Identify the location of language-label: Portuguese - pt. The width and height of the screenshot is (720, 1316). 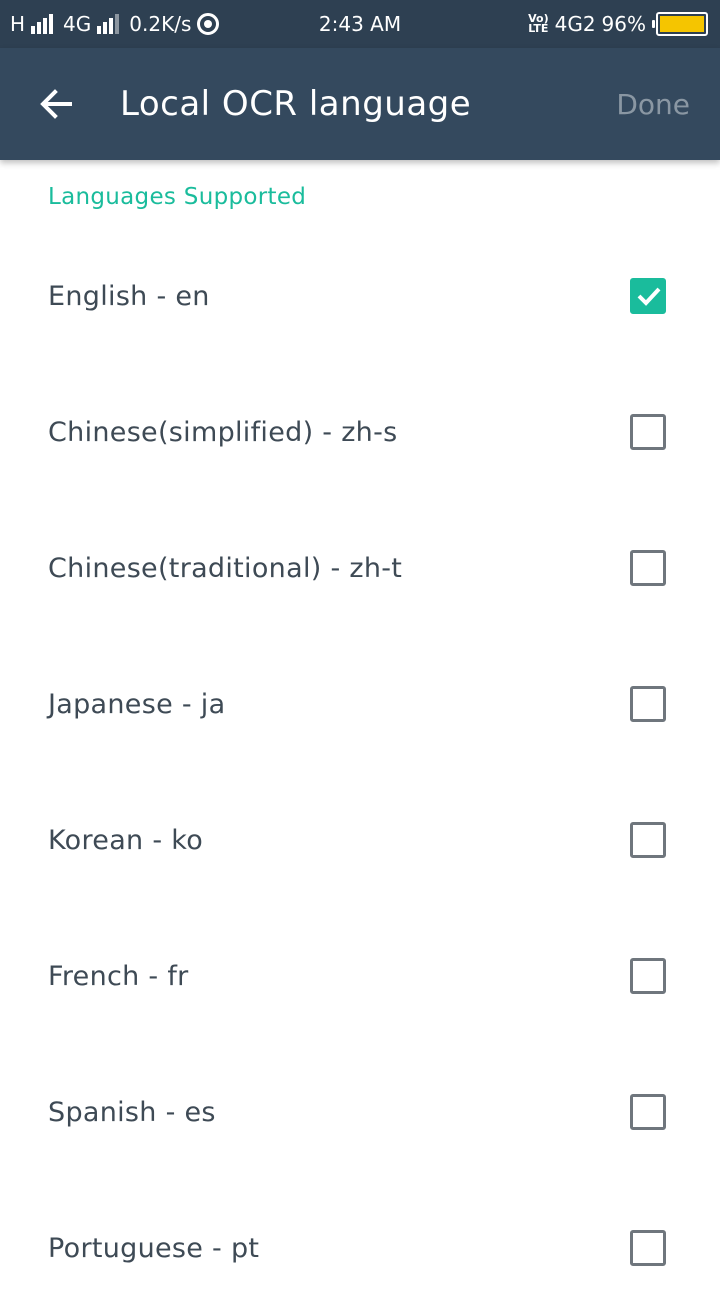
(154, 1248).